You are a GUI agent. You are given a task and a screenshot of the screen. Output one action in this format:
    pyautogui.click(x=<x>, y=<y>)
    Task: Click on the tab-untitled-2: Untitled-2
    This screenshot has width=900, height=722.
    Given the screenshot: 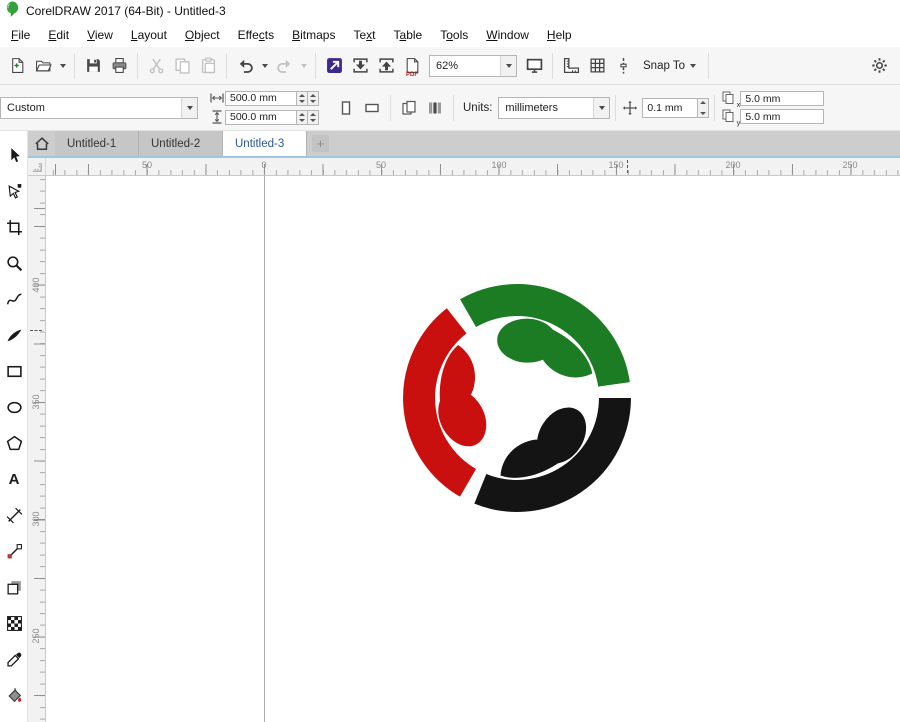 What is the action you would take?
    pyautogui.click(x=181, y=143)
    